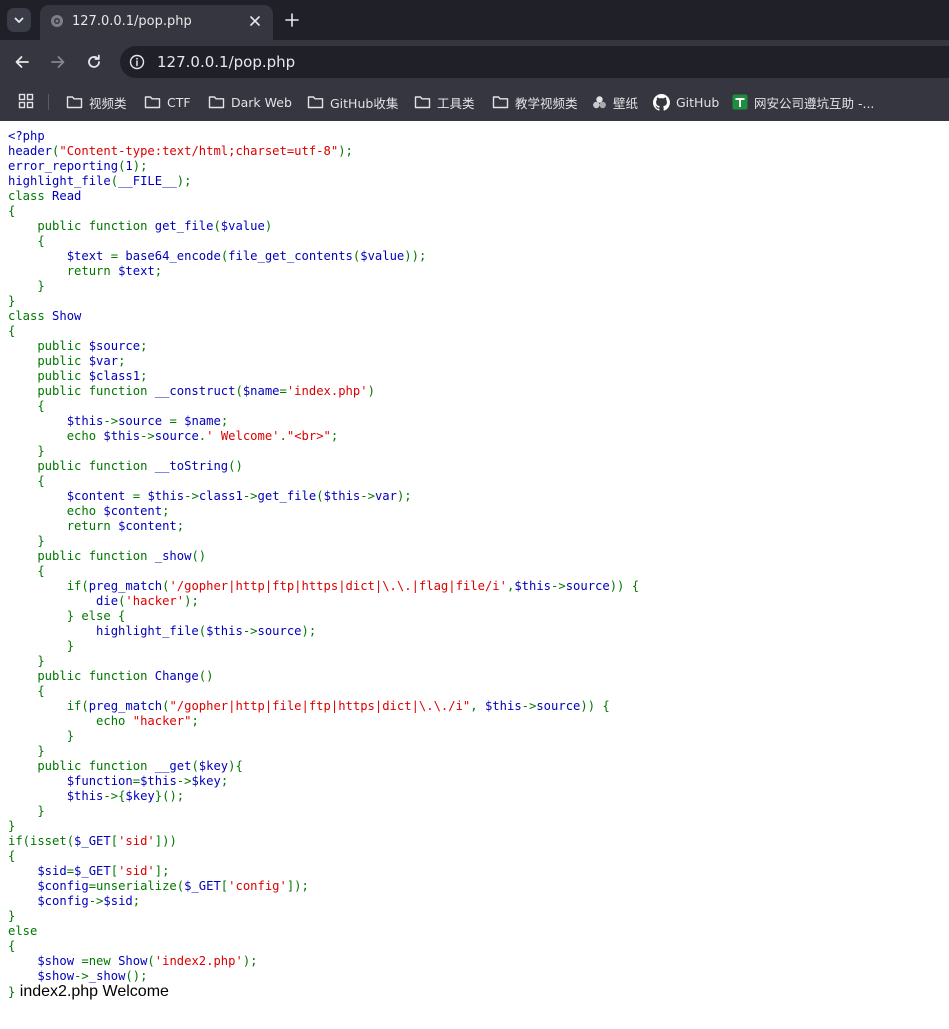 The image size is (949, 1029). What do you see at coordinates (546, 103) in the screenshot?
I see `bookmark-label: 教学视频类` at bounding box center [546, 103].